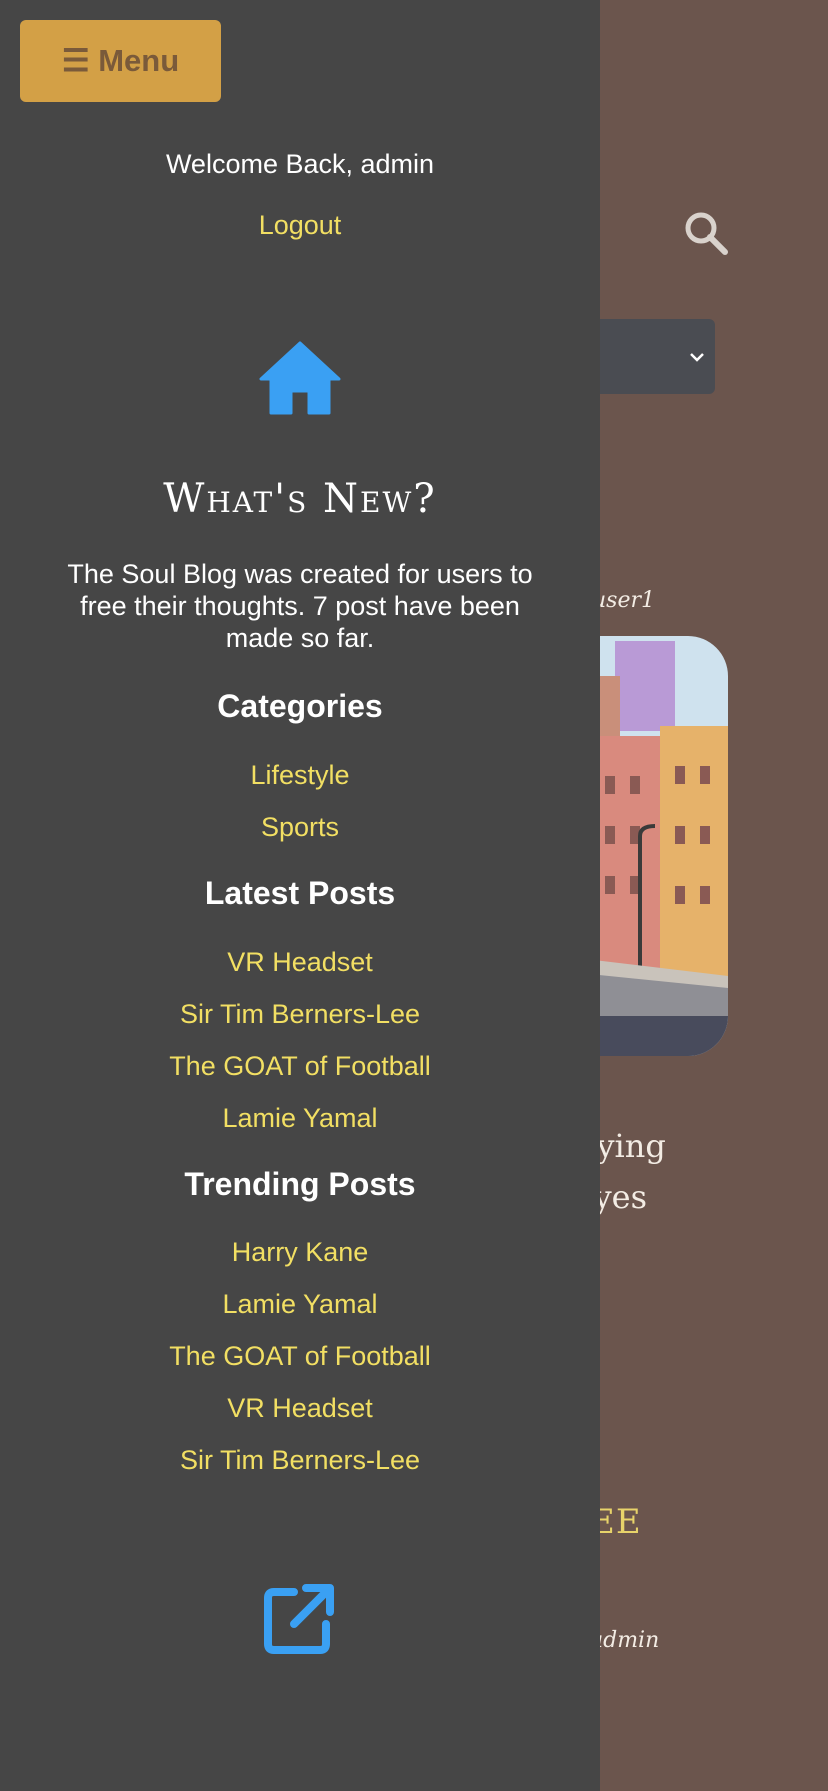  Describe the element at coordinates (706, 233) in the screenshot. I see `search-icon` at that location.